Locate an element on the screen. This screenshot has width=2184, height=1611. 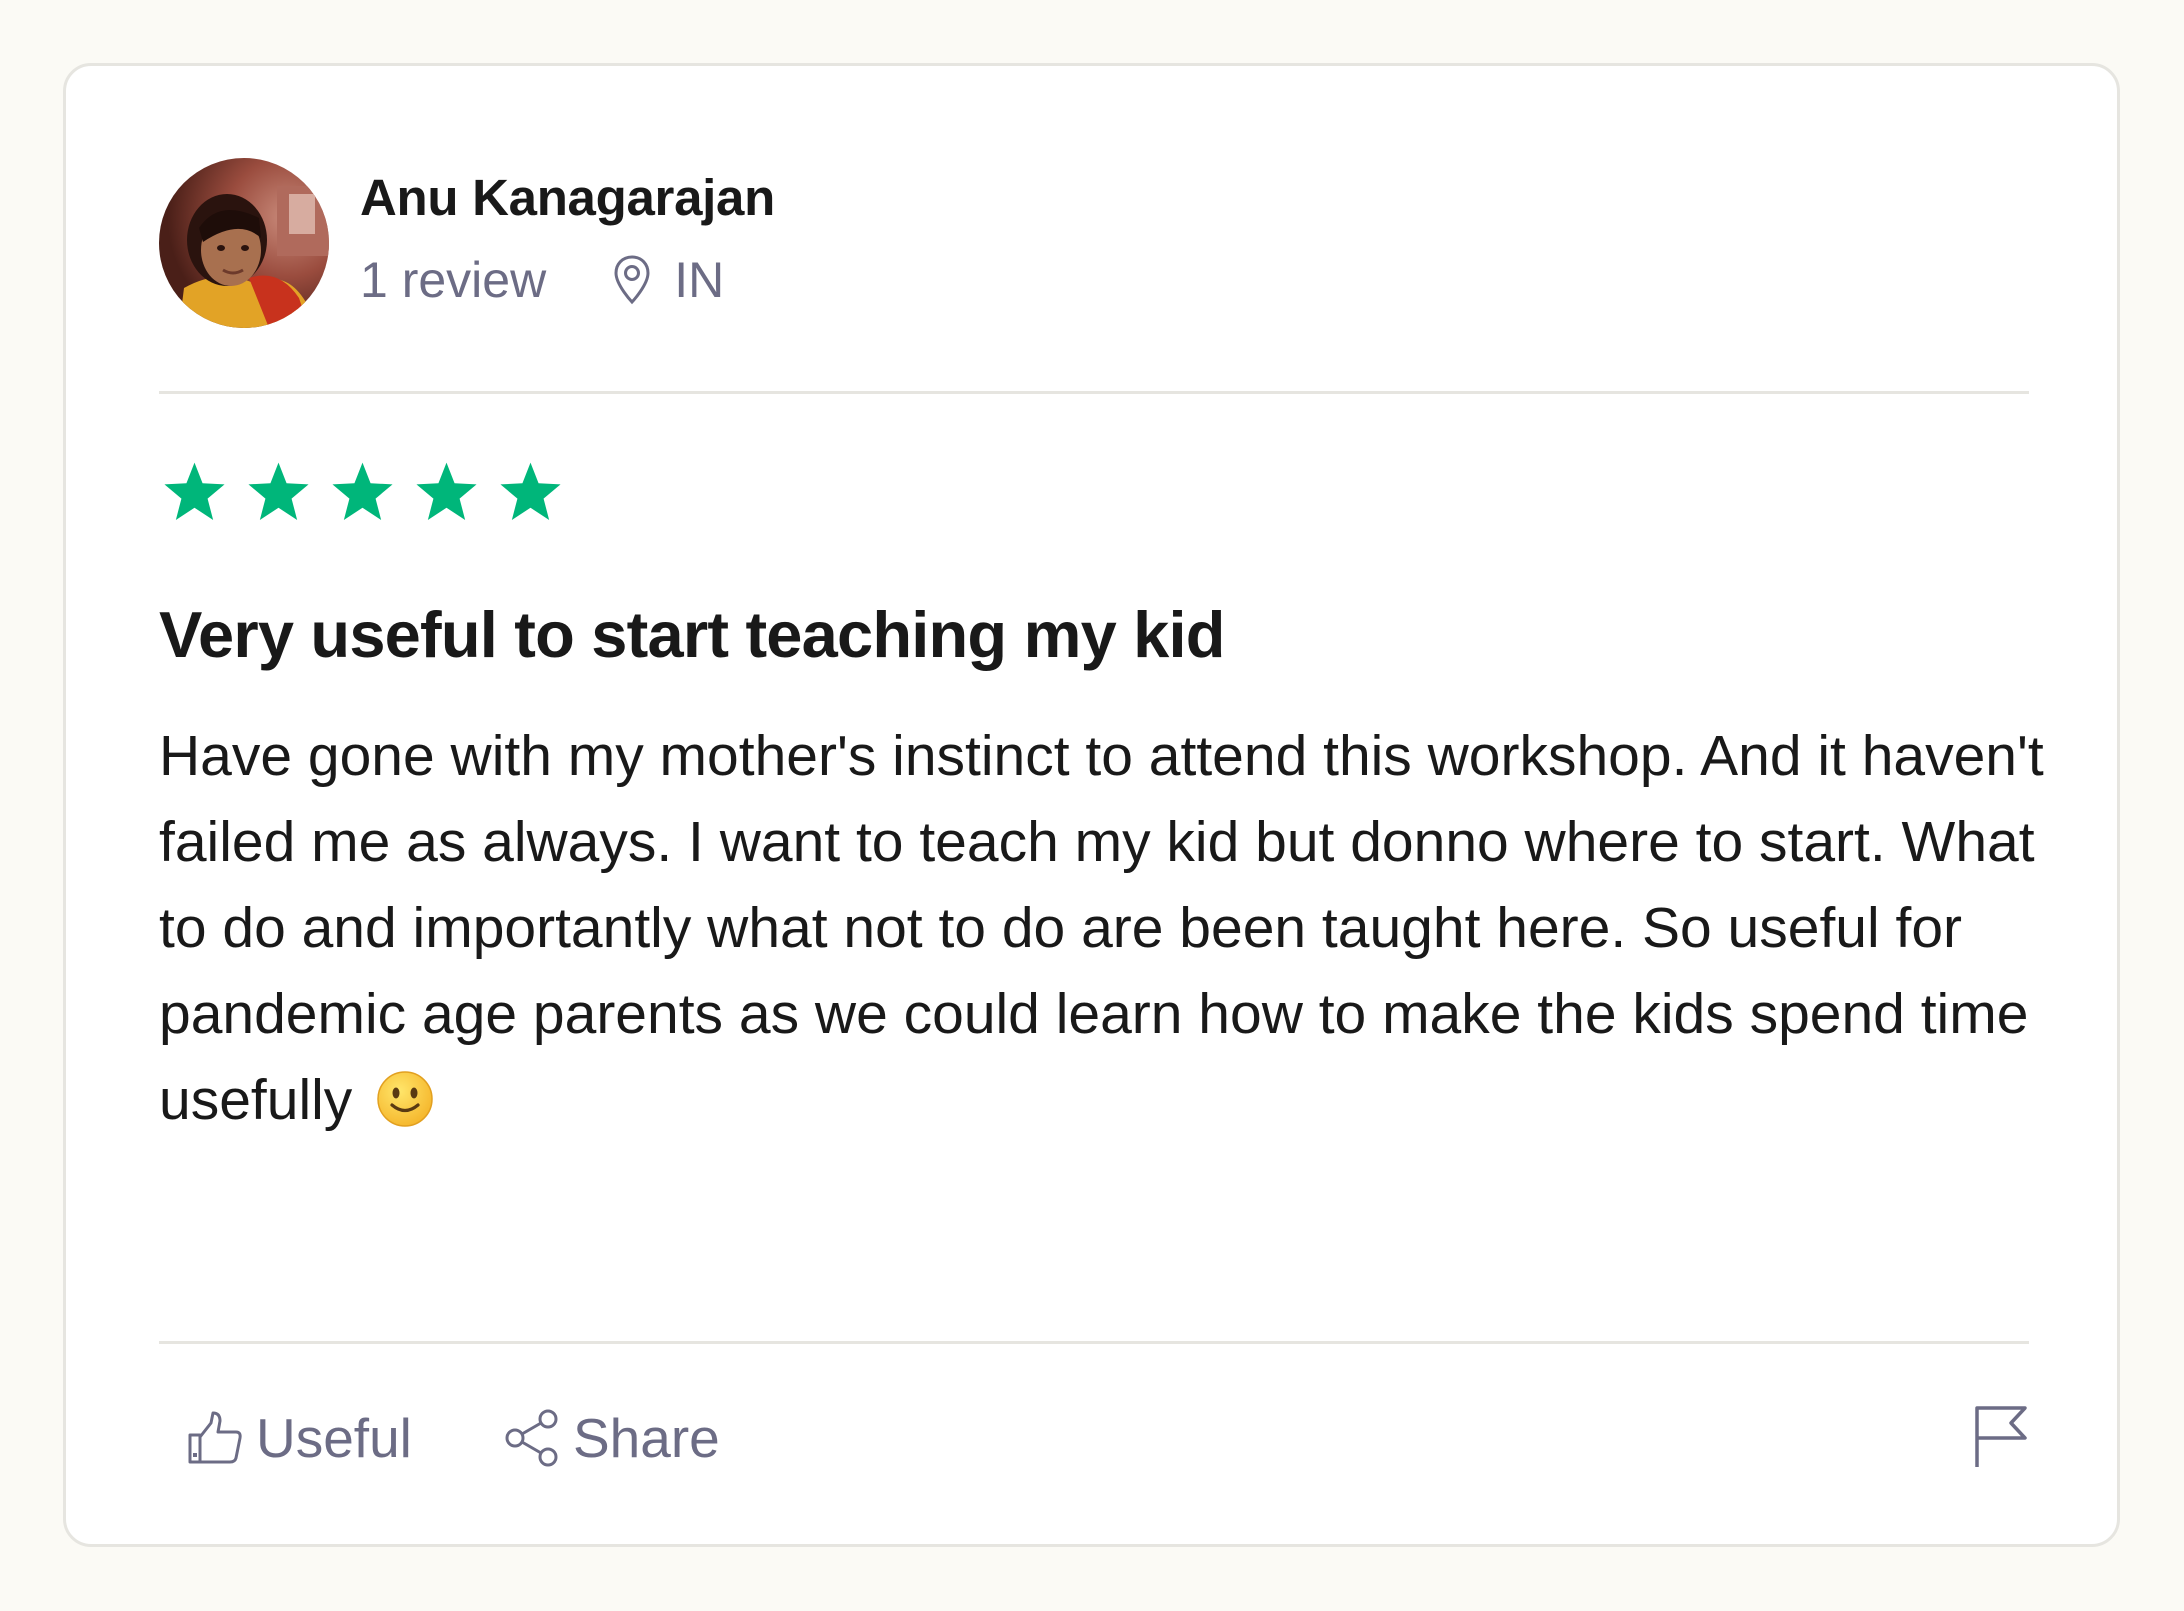
share-button: Share is located at coordinates (611, 1438).